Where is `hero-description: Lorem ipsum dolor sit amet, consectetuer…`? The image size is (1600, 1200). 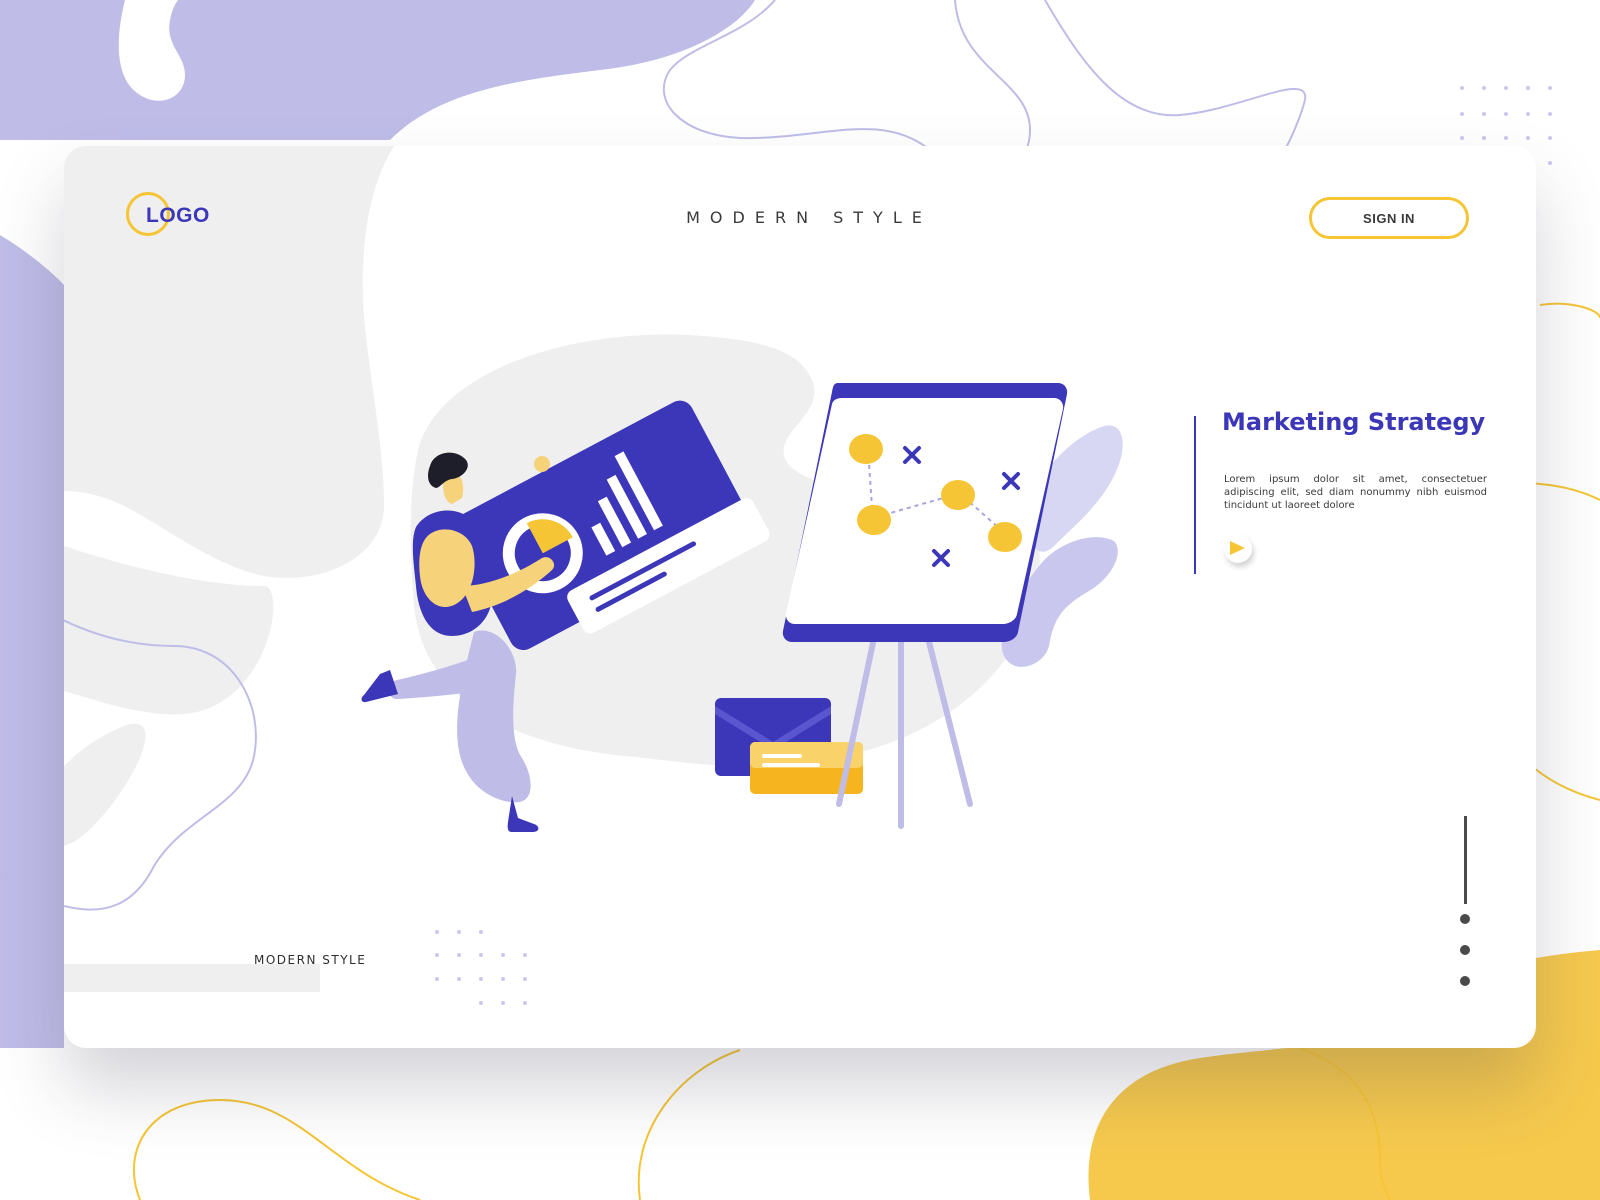 hero-description: Lorem ipsum dolor sit amet, consectetuer… is located at coordinates (1355, 492).